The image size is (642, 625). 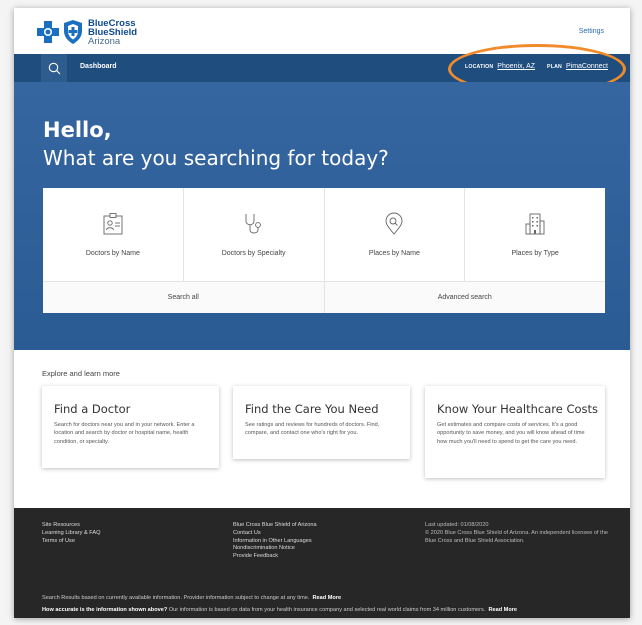 What do you see at coordinates (591, 31) in the screenshot?
I see `settings-link: Settings` at bounding box center [591, 31].